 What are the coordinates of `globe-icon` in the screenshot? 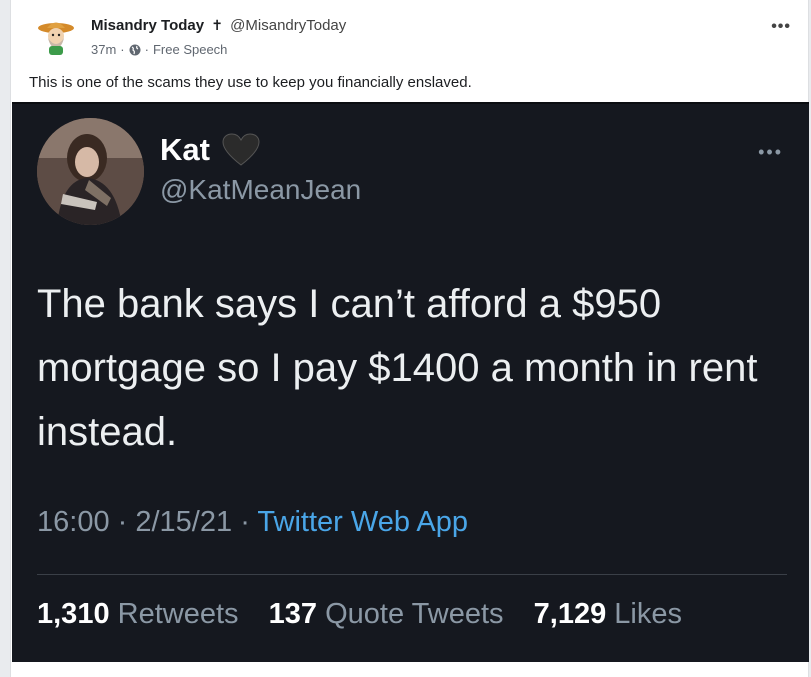 It's located at (135, 49).